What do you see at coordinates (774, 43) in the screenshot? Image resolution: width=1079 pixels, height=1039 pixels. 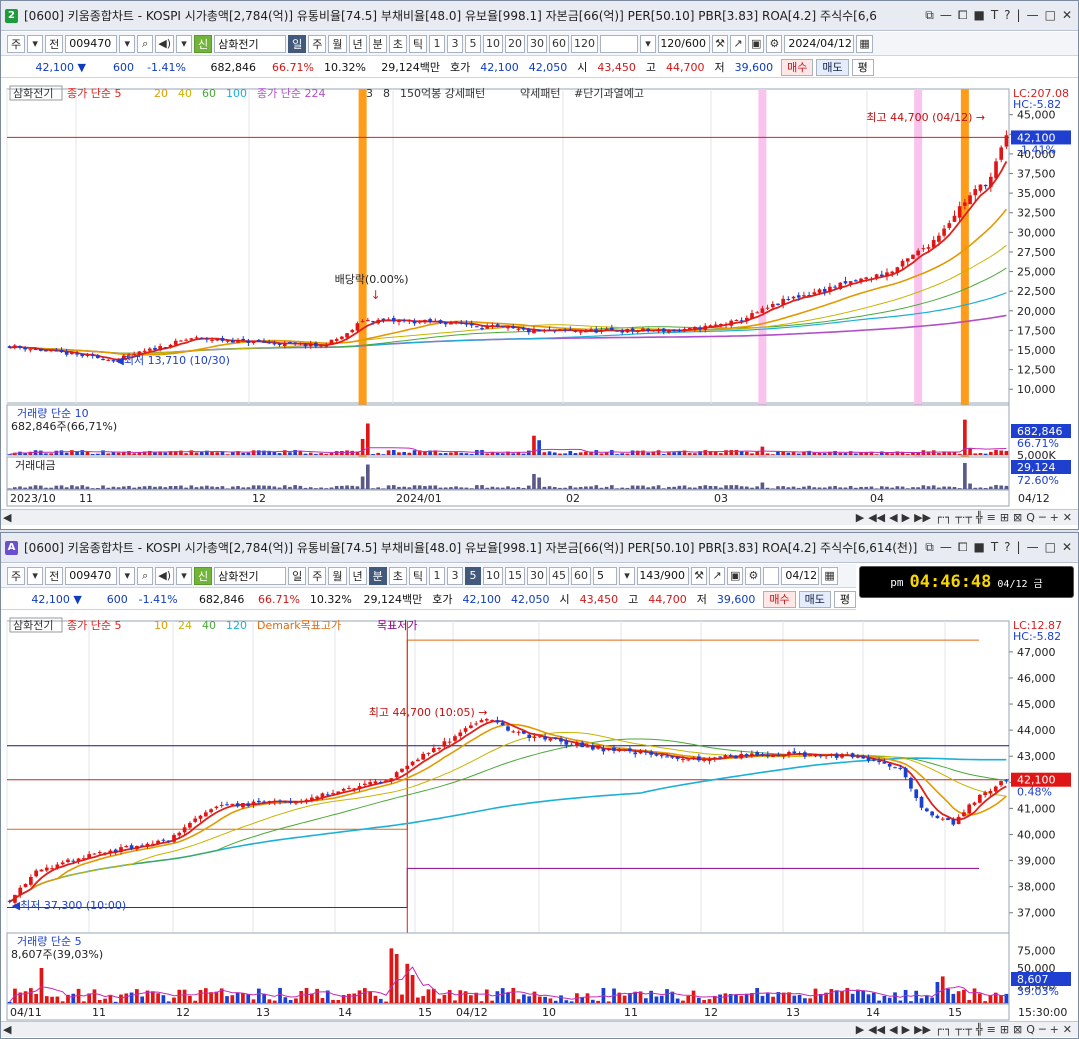 I see `gear-icon: ⚙` at bounding box center [774, 43].